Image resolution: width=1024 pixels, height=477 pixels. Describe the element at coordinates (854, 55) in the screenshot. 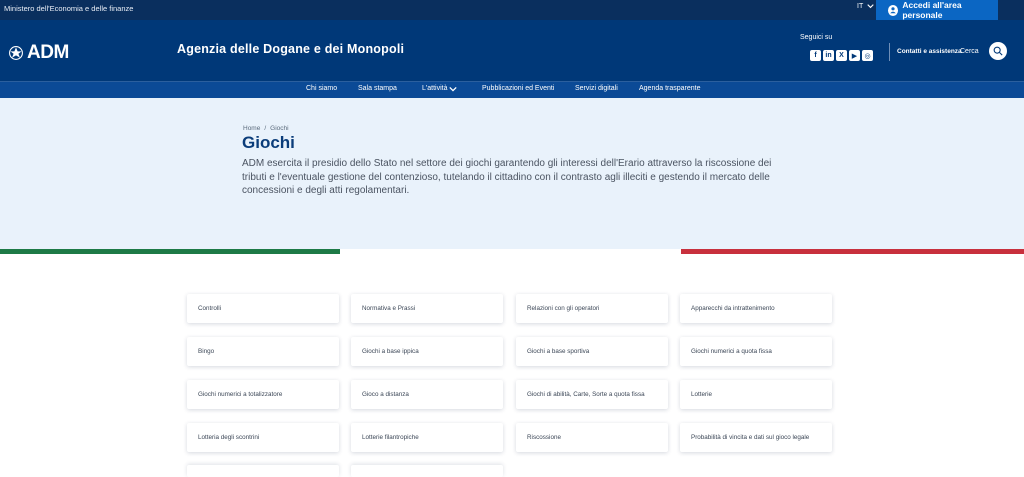

I see `youtube-icon: ▶` at that location.